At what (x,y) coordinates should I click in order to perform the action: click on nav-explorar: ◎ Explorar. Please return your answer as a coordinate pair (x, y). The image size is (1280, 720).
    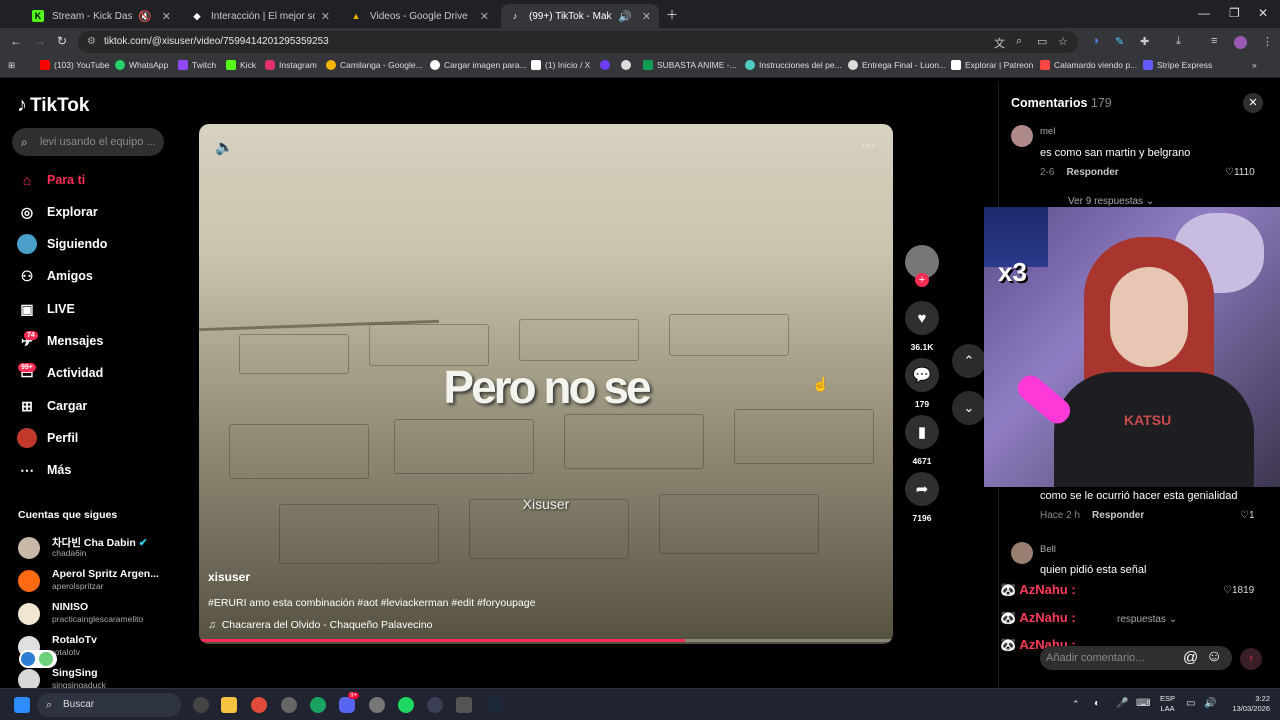
    Looking at the image, I should click on (57, 212).